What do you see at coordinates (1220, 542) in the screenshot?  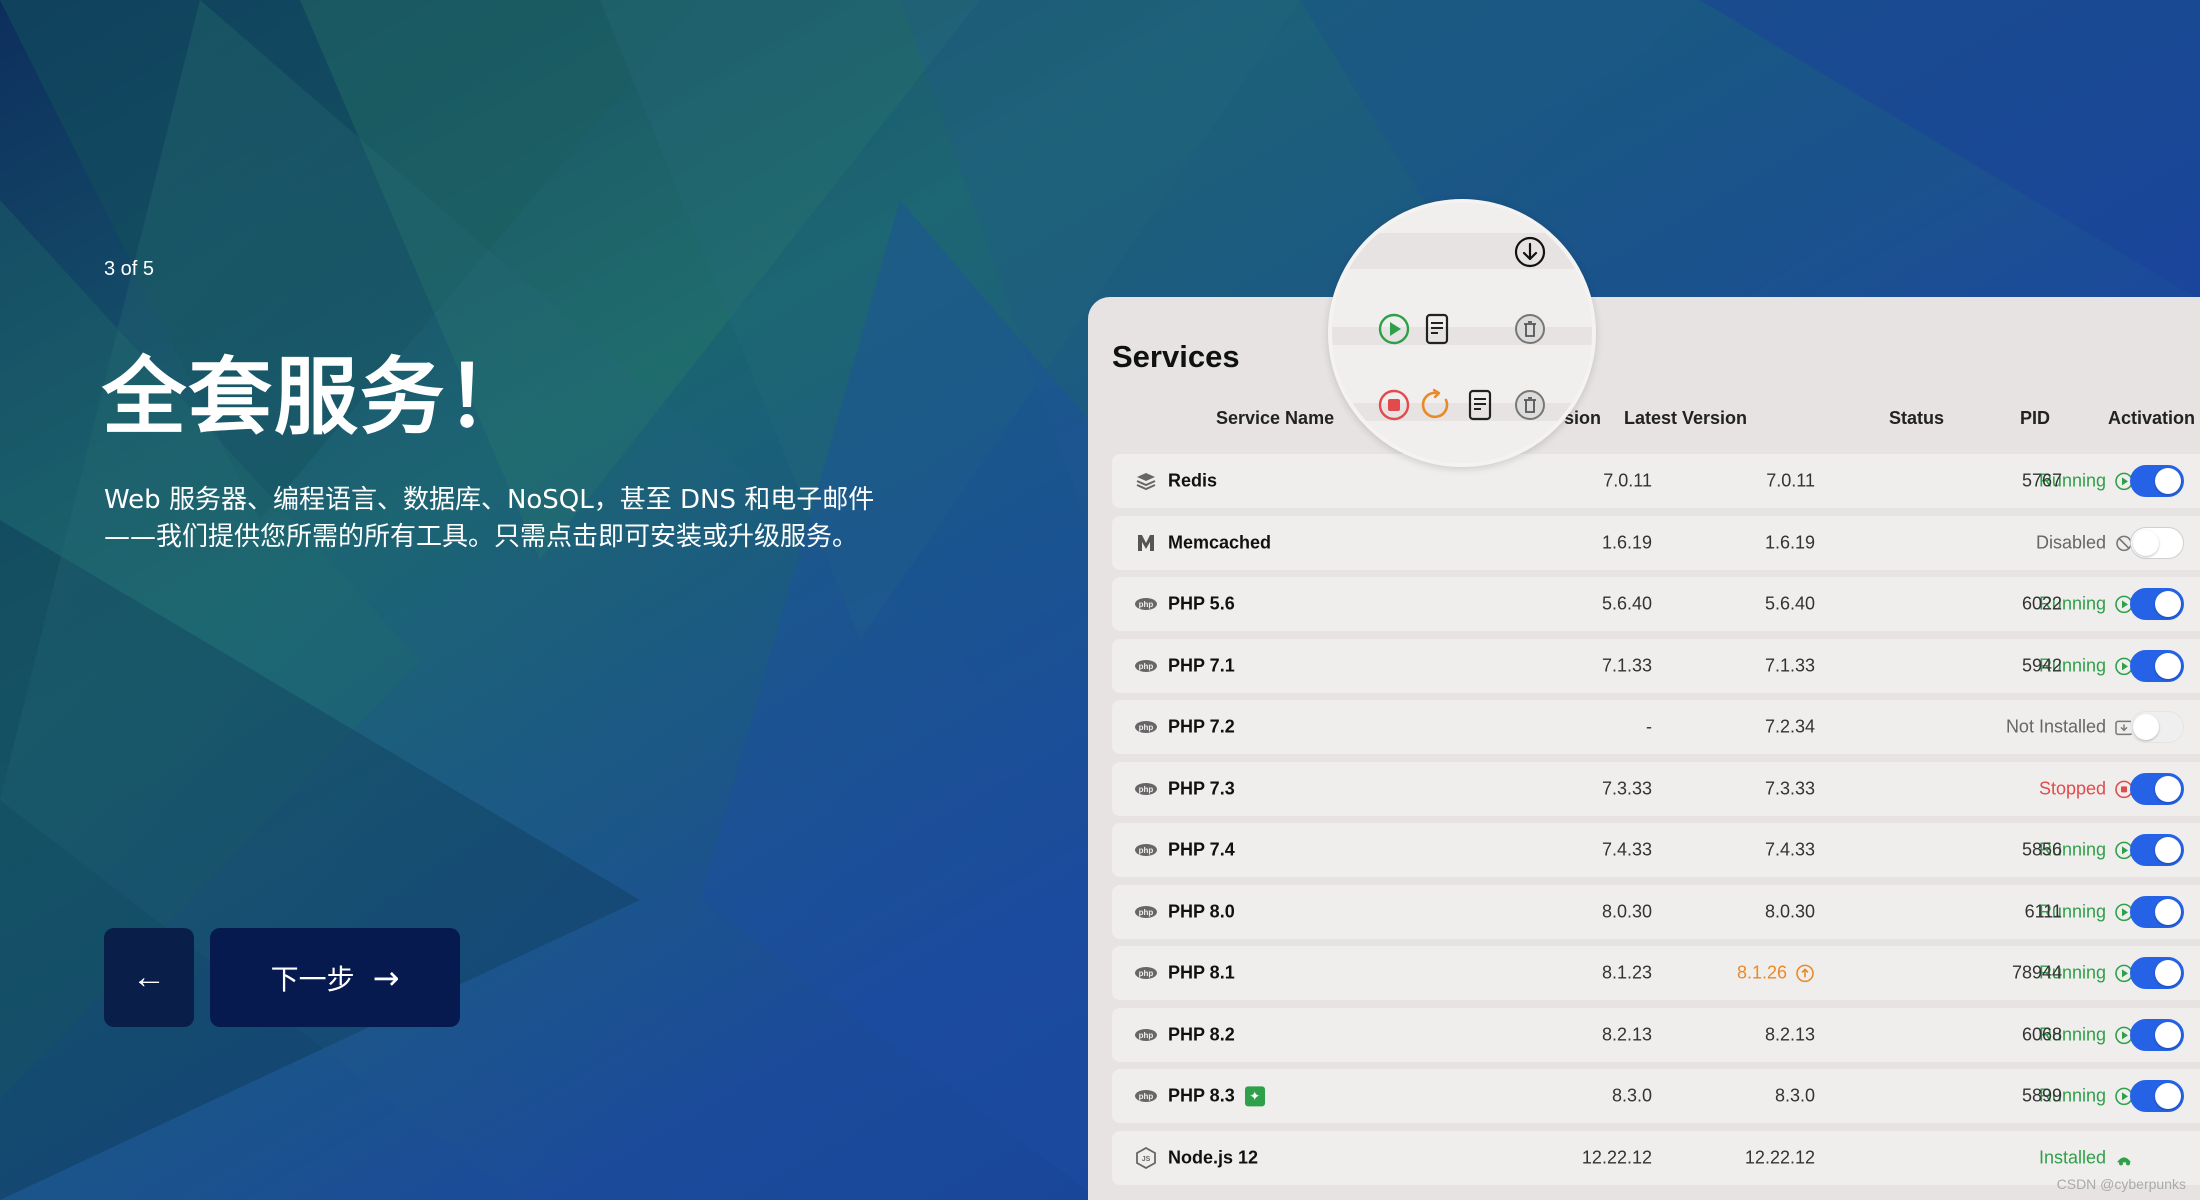 I see `service-name-text: Memcached` at bounding box center [1220, 542].